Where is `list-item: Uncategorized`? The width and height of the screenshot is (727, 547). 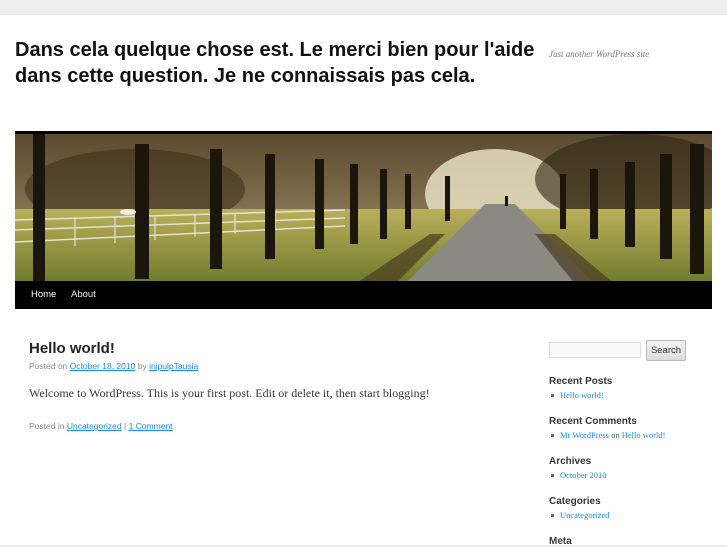 list-item: Uncategorized is located at coordinates (635, 515).